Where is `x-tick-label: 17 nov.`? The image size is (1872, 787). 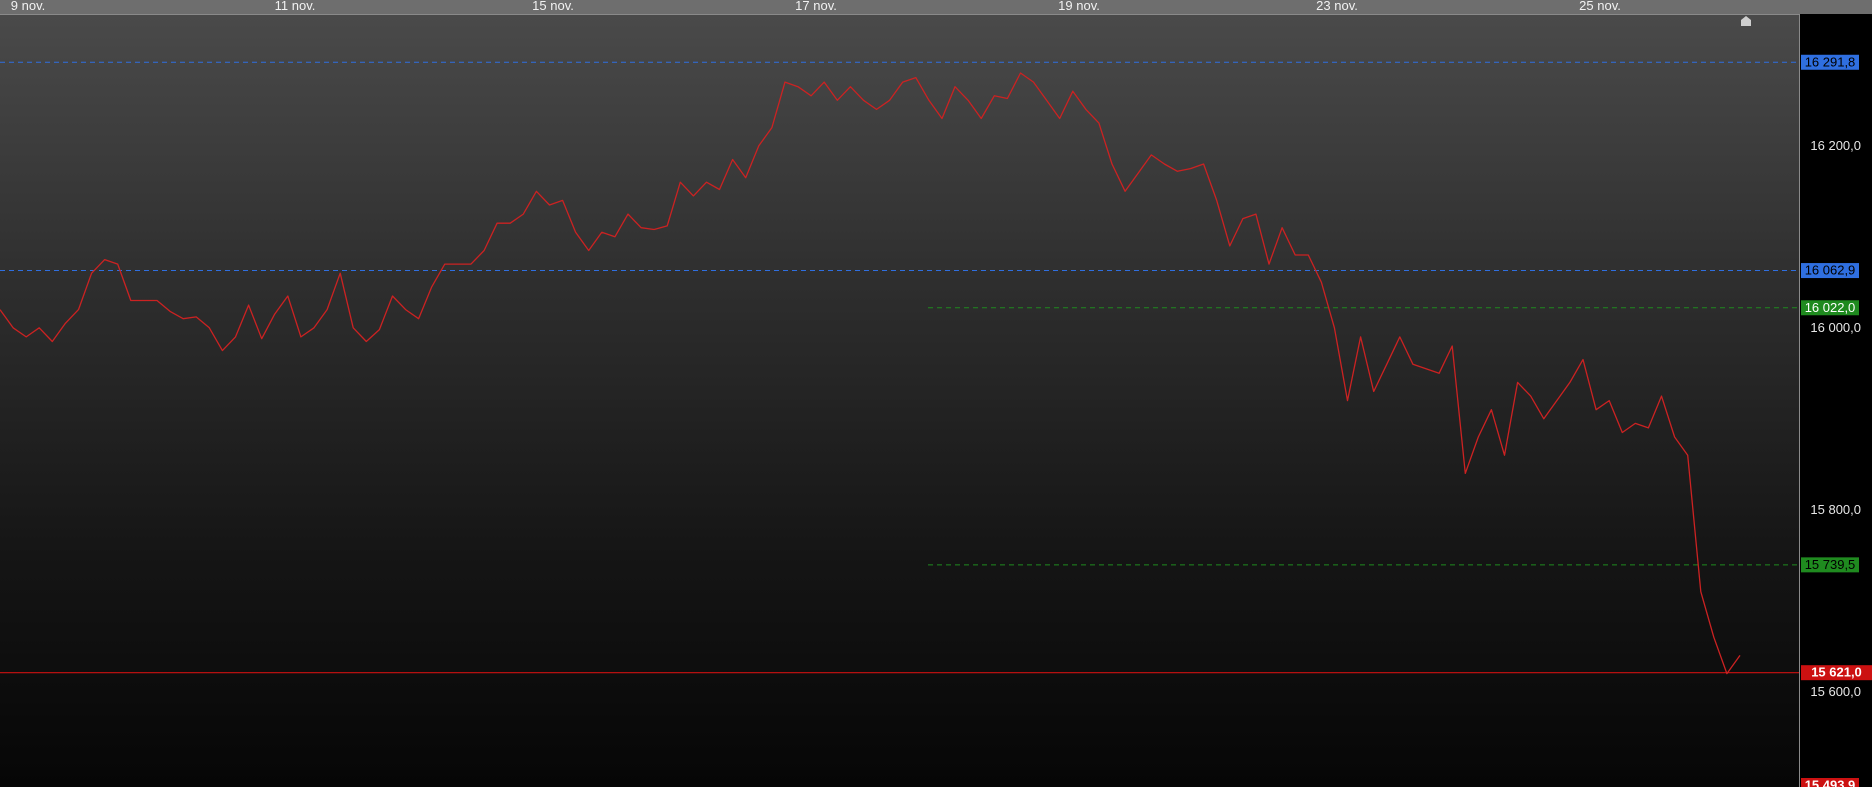
x-tick-label: 17 nov. is located at coordinates (816, 6).